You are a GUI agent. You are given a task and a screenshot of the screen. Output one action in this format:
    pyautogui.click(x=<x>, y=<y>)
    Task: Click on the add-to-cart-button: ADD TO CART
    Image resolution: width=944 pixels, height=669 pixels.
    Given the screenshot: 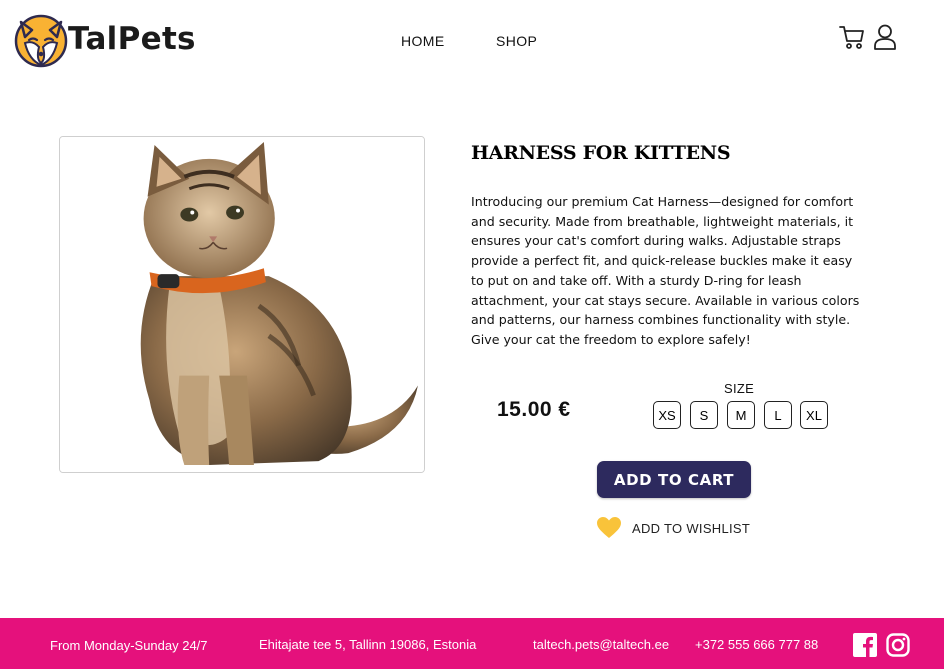 What is the action you would take?
    pyautogui.click(x=674, y=479)
    